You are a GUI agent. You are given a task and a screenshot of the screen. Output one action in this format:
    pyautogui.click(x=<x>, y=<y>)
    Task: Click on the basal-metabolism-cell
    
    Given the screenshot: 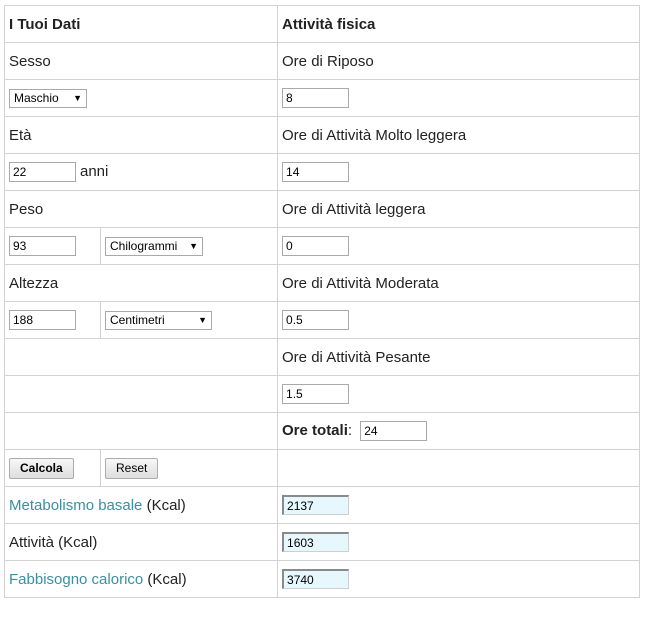 What is the action you would take?
    pyautogui.click(x=459, y=505)
    